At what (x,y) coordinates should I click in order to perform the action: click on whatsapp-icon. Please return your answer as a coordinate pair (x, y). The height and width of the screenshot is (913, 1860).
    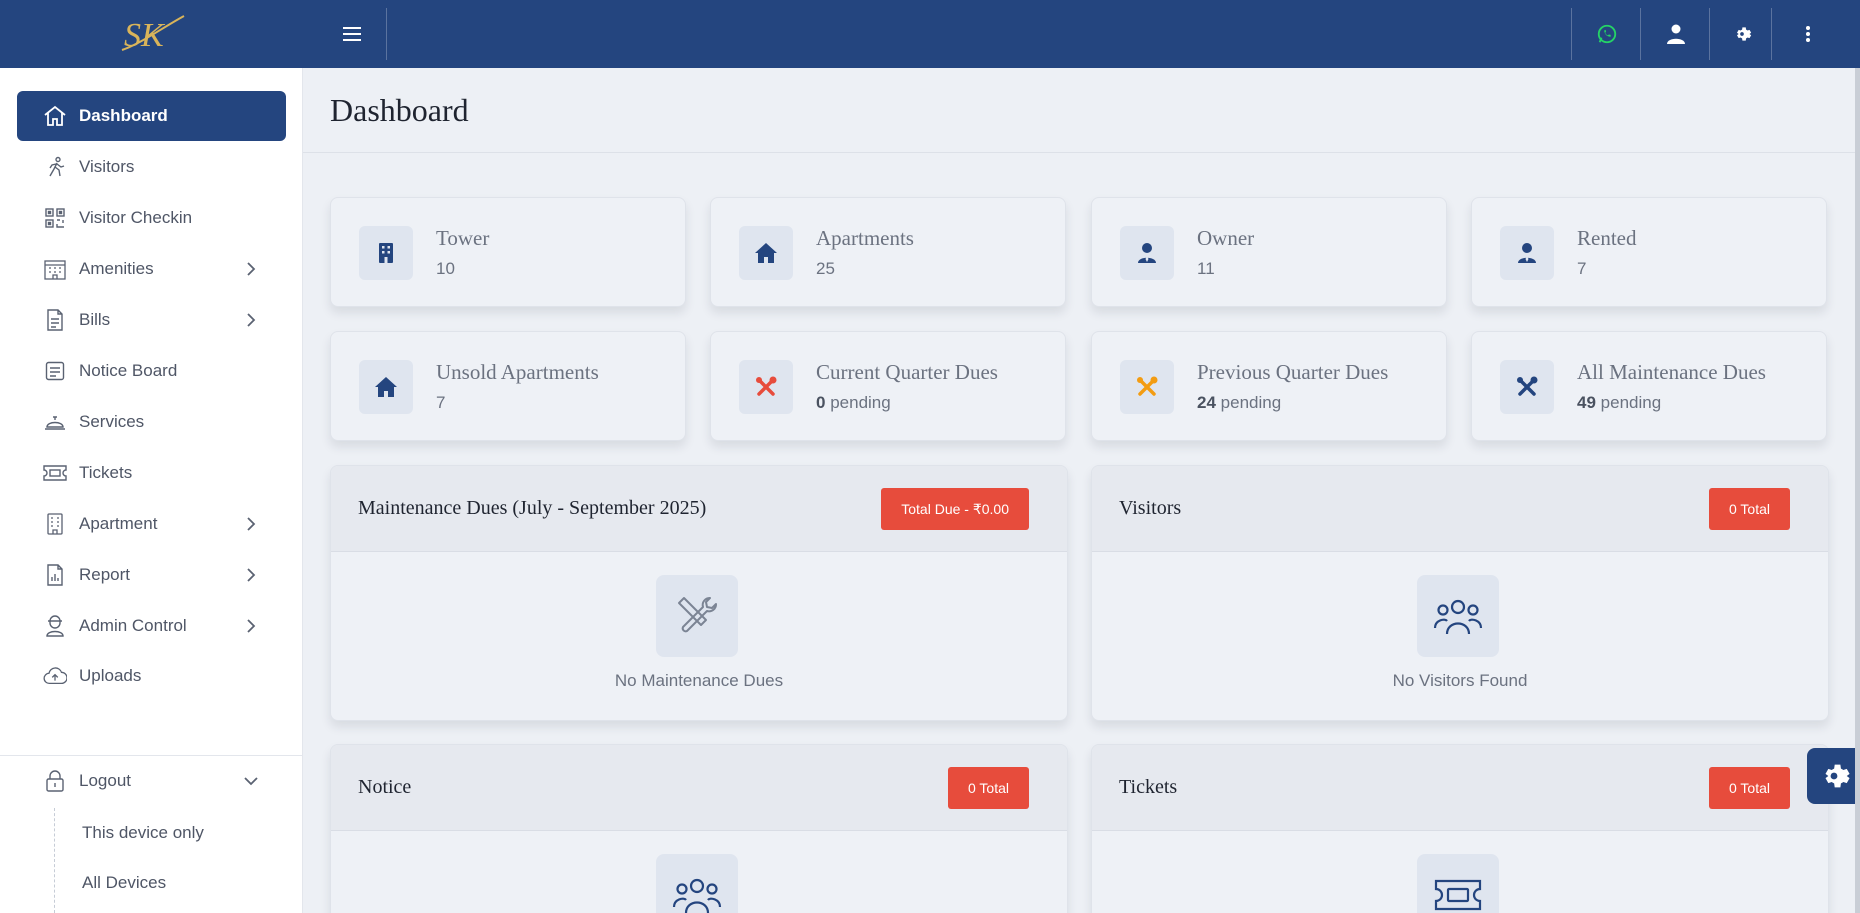
    Looking at the image, I should click on (1607, 34).